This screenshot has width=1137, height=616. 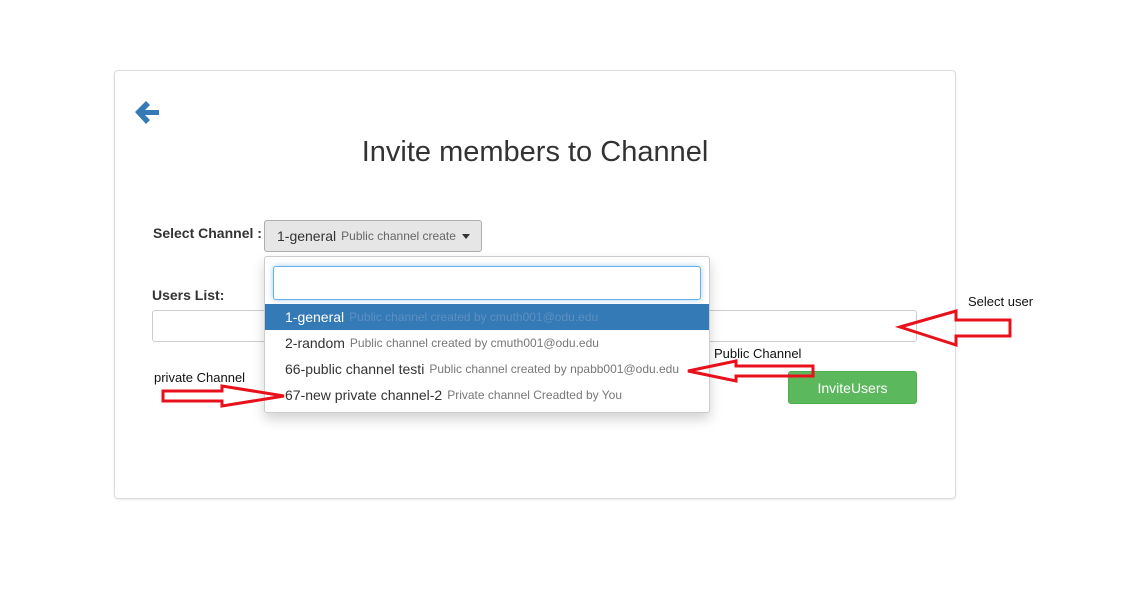 What do you see at coordinates (586, 358) in the screenshot?
I see `annotation-arrows` at bounding box center [586, 358].